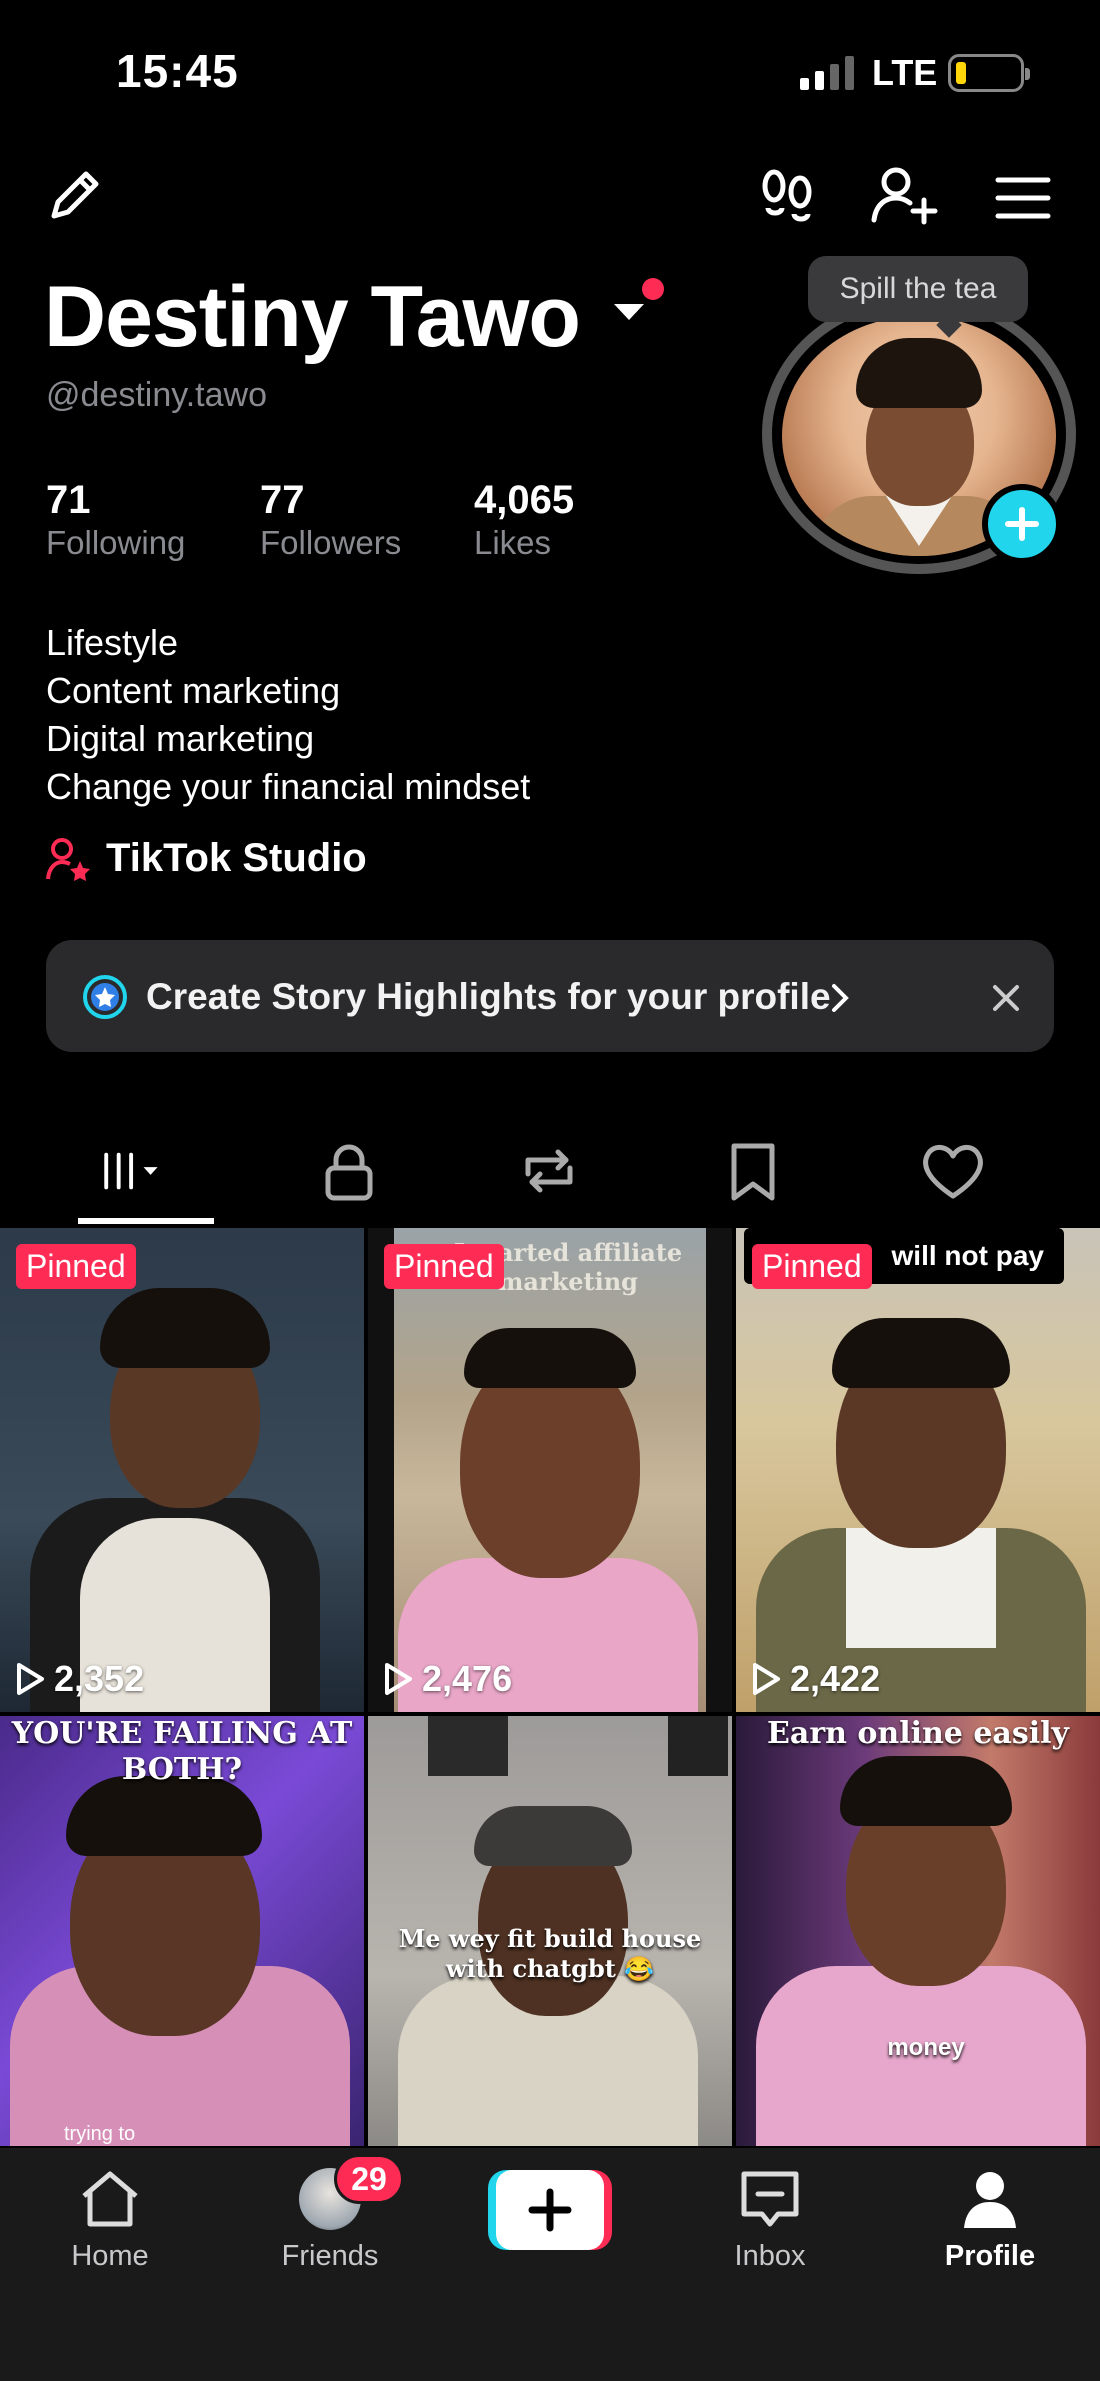  I want to click on note-bubble: Spill the tea, so click(918, 289).